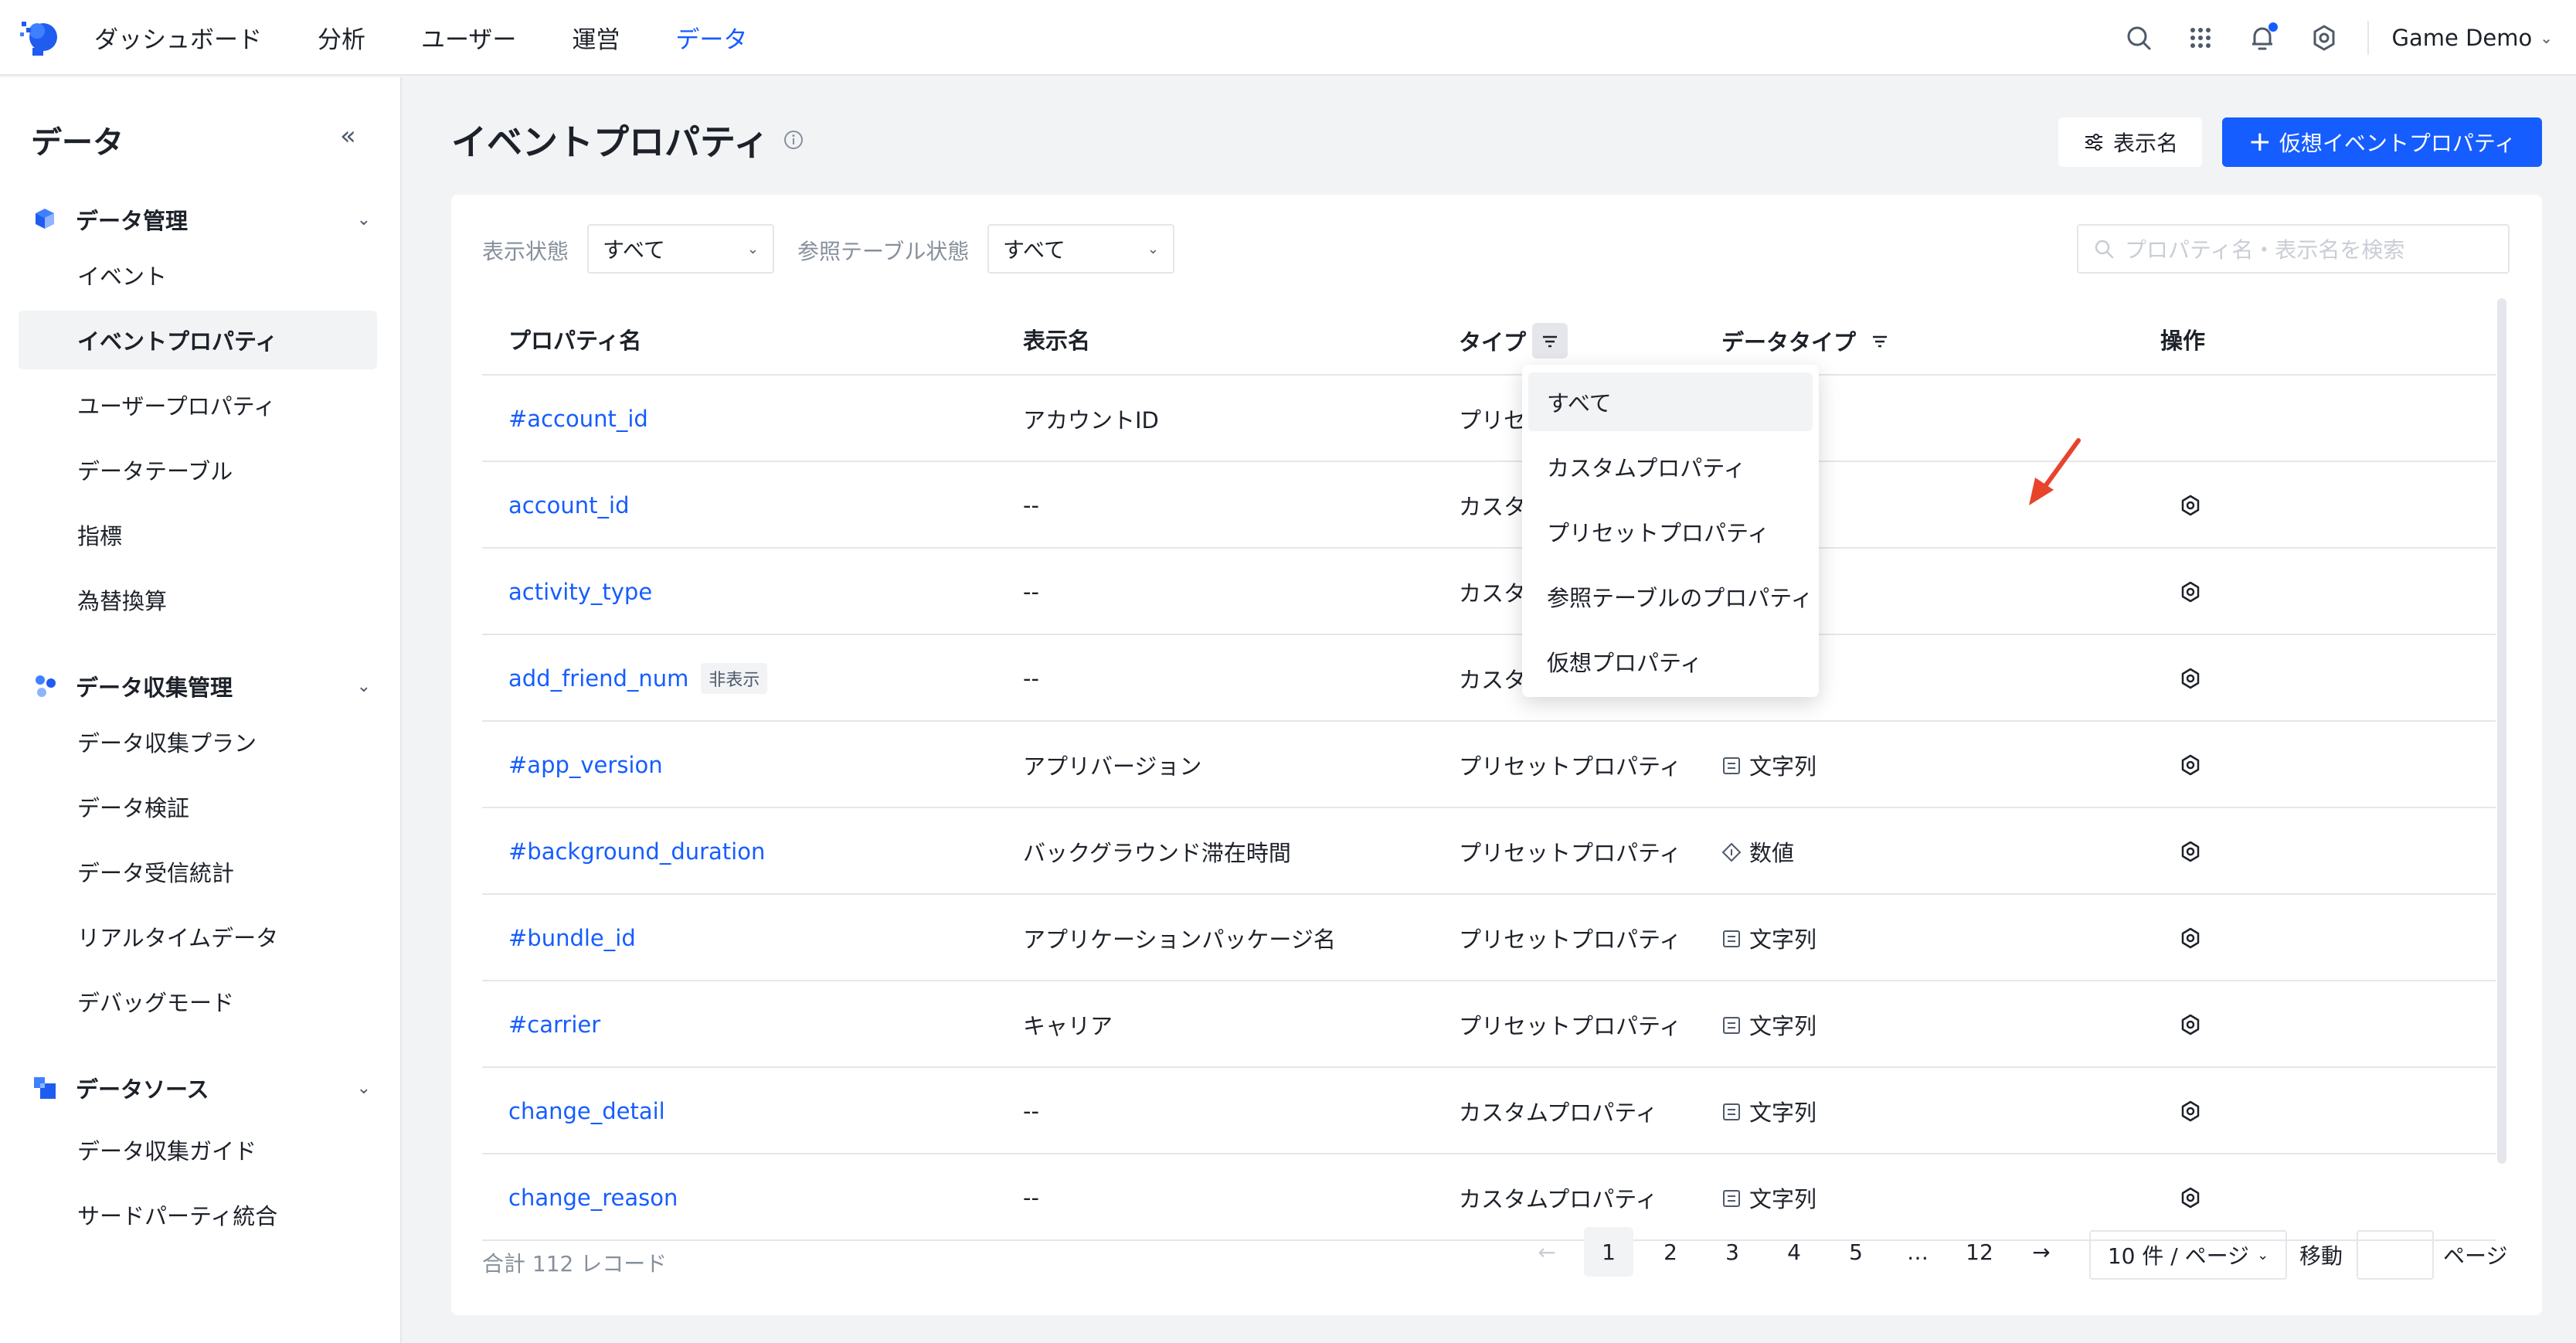 Image resolution: width=2576 pixels, height=1343 pixels. What do you see at coordinates (198, 936) in the screenshot?
I see `sidebar-item: リアルタイムデータ` at bounding box center [198, 936].